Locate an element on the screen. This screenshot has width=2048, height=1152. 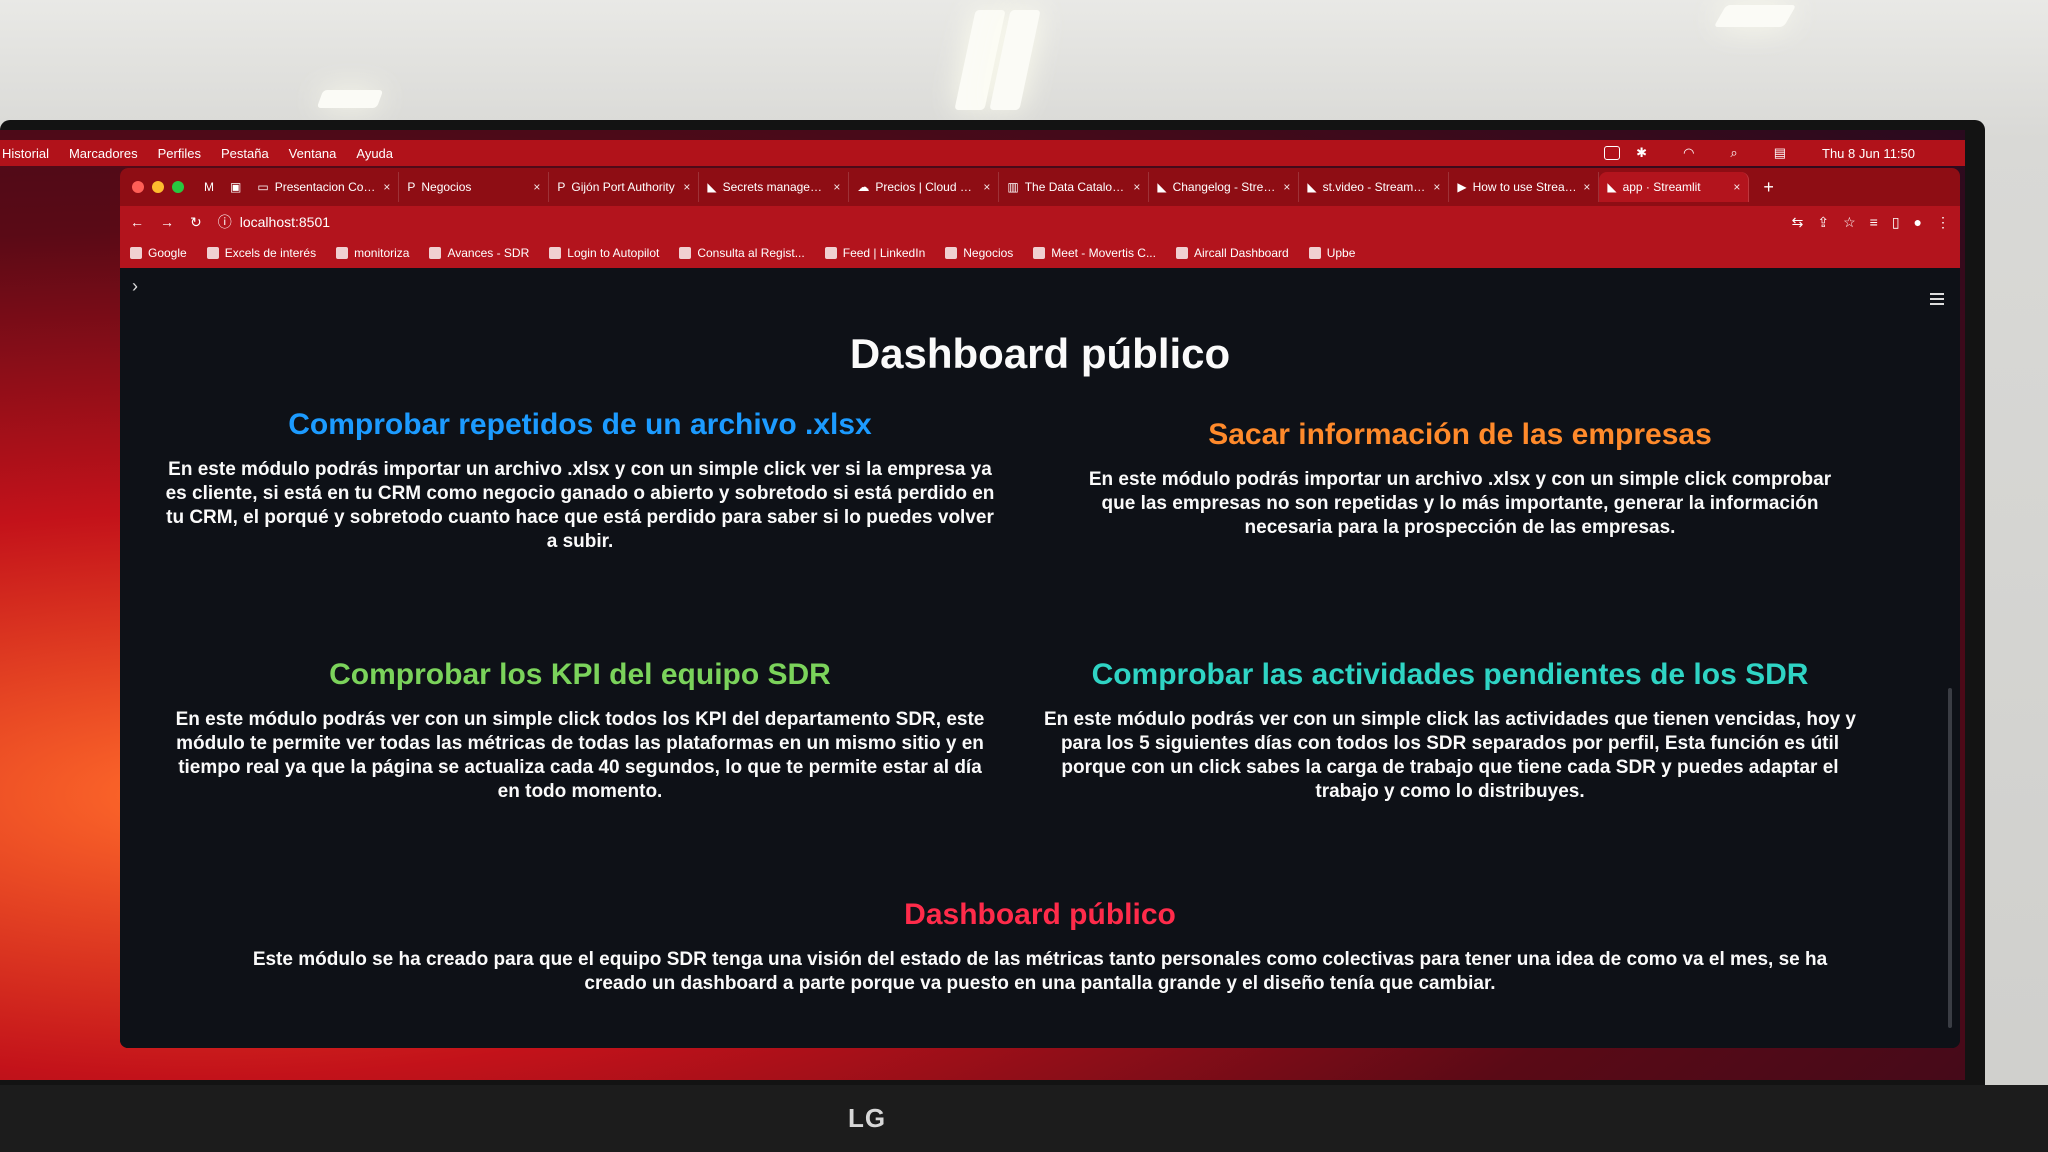
tab-gijon: P Gijón Port Authority × is located at coordinates (624, 187).